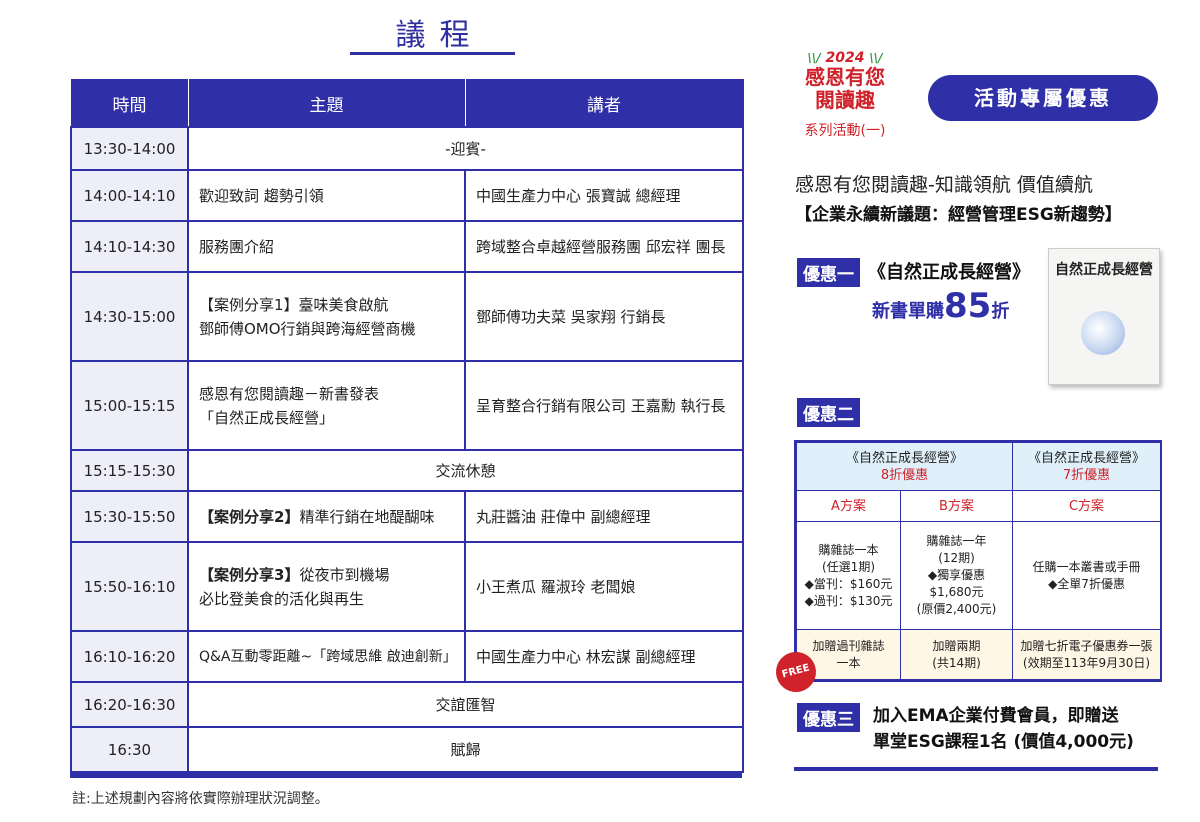 Image resolution: width=1200 pixels, height=822 pixels. What do you see at coordinates (1087, 654) in the screenshot?
I see `plan-c-bonus: 加贈七折電子優惠券一張 (效期至113年9月30日)` at bounding box center [1087, 654].